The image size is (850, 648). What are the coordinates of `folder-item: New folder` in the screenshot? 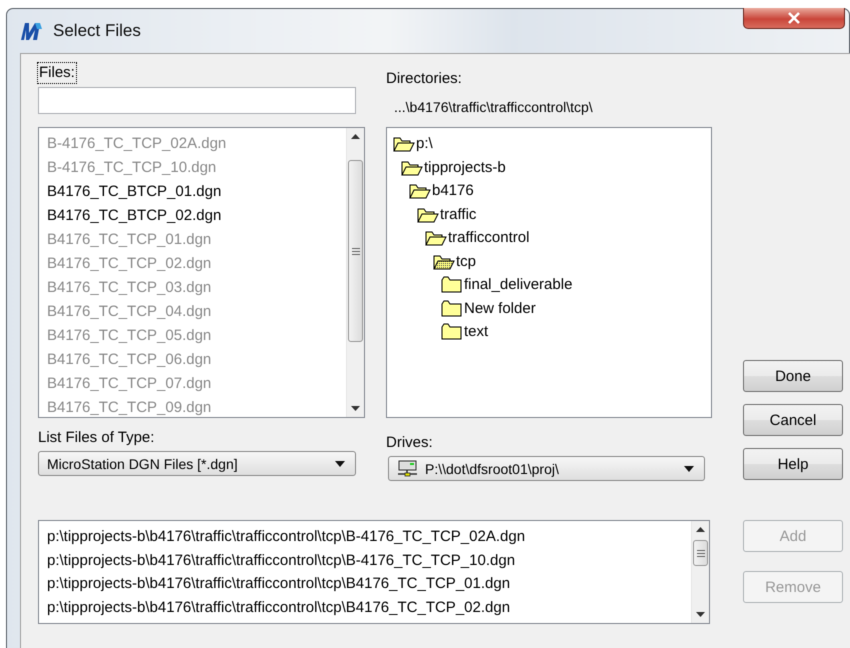 It's located at (488, 308).